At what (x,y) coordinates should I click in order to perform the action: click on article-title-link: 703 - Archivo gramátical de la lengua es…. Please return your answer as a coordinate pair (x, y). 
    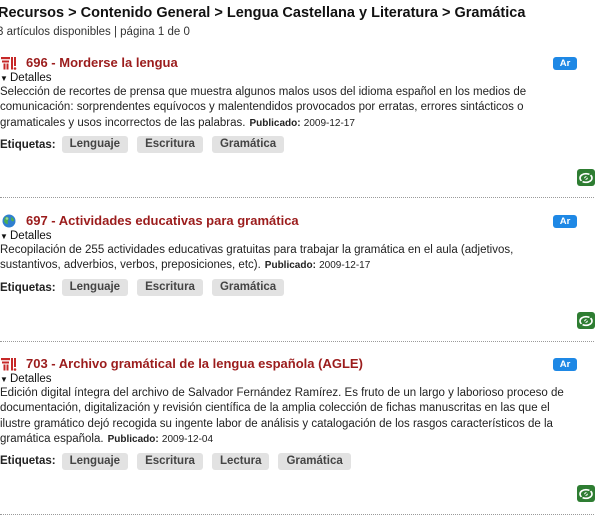
    Looking at the image, I should click on (194, 363).